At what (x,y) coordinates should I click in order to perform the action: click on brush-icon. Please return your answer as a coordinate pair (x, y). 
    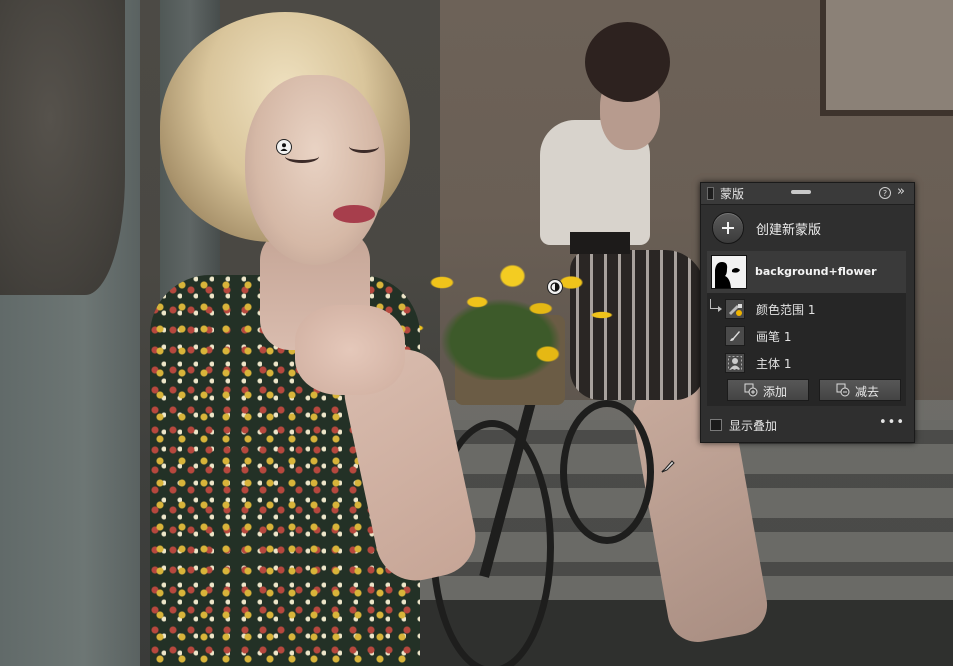
    Looking at the image, I should click on (735, 336).